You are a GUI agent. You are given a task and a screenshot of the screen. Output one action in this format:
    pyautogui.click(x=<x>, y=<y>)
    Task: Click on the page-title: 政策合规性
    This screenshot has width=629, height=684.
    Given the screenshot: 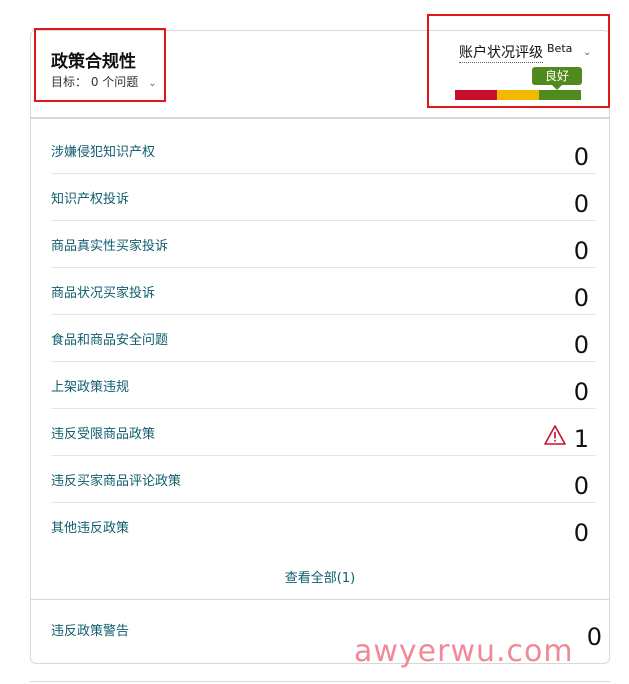 What is the action you would take?
    pyautogui.click(x=93, y=62)
    